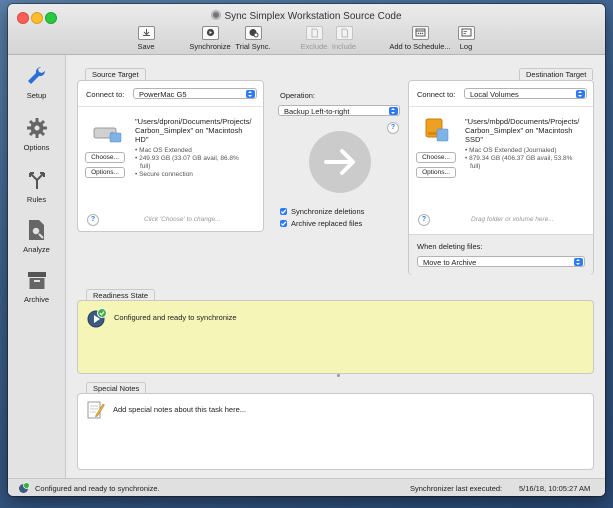  I want to click on exclude-button: Exclude, so click(314, 39).